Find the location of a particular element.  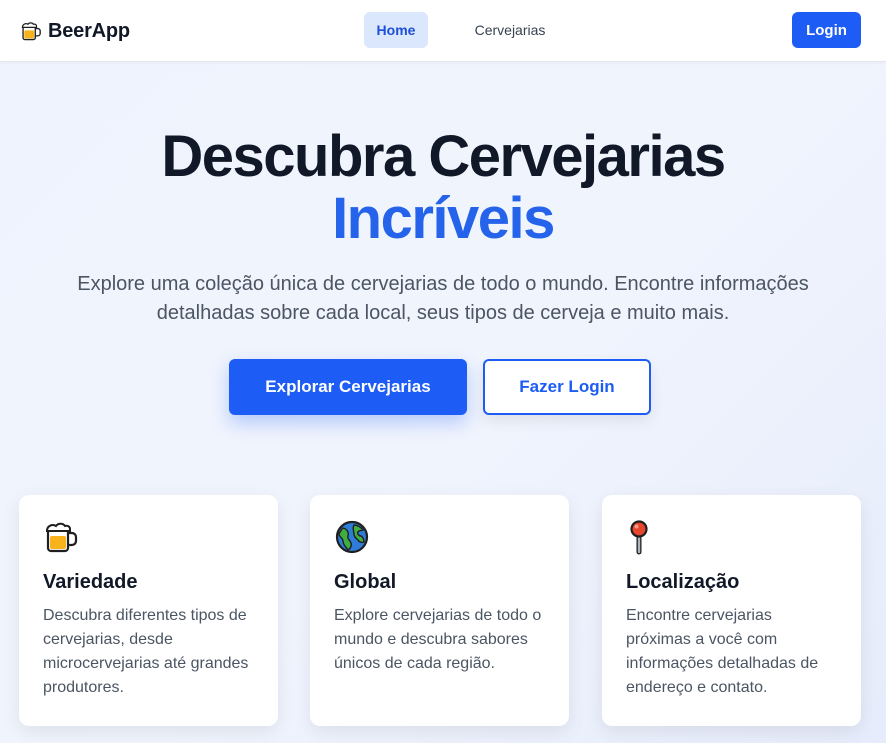

brand-link: BeerApp is located at coordinates (75, 31).